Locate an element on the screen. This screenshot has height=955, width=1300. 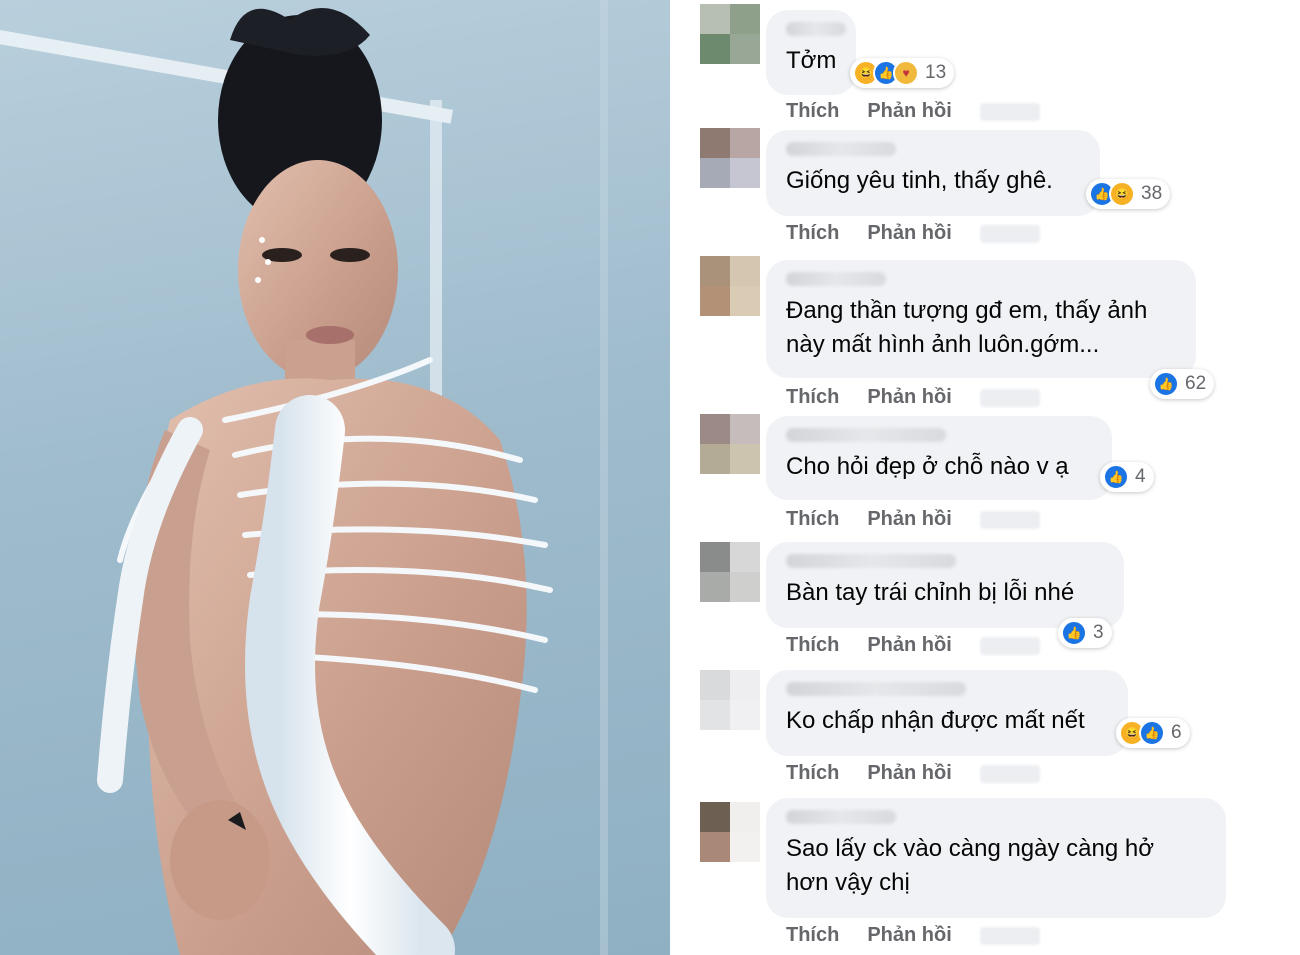
reaction-count: 62 is located at coordinates (1196, 383).